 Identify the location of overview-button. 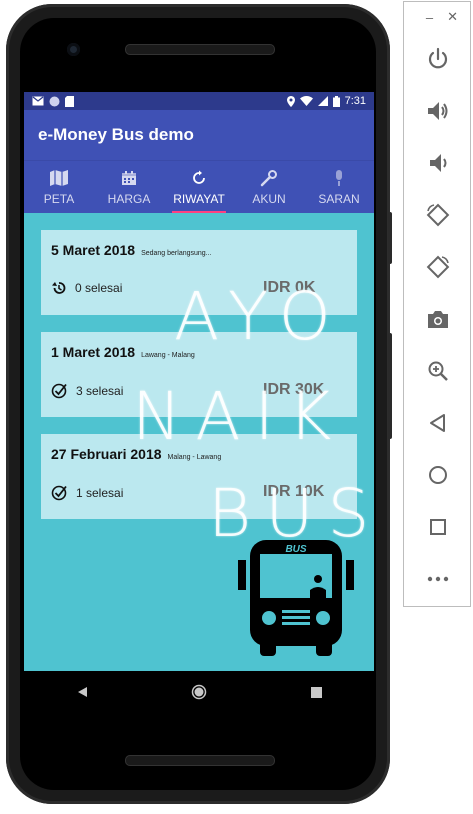
(438, 527).